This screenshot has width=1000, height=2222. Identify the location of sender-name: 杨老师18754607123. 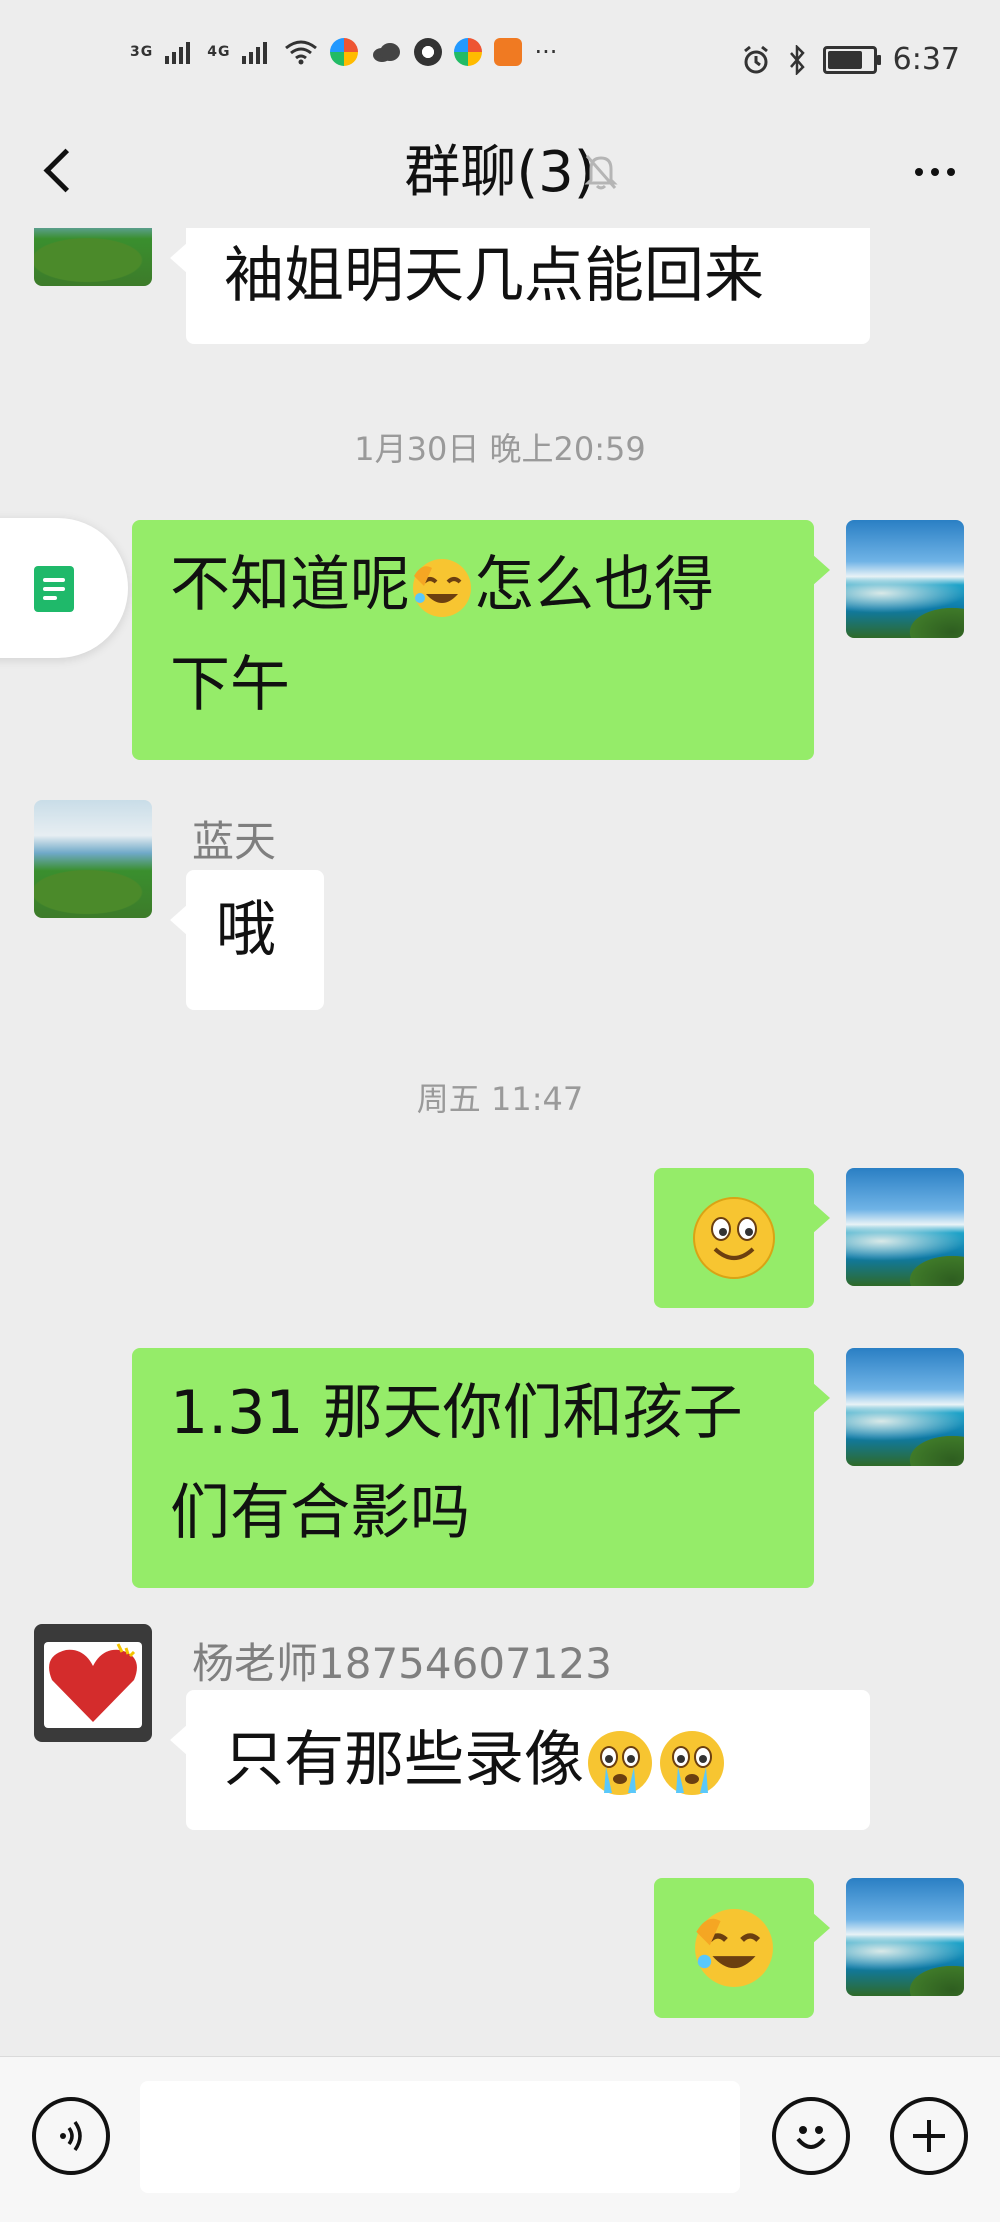
(402, 1663).